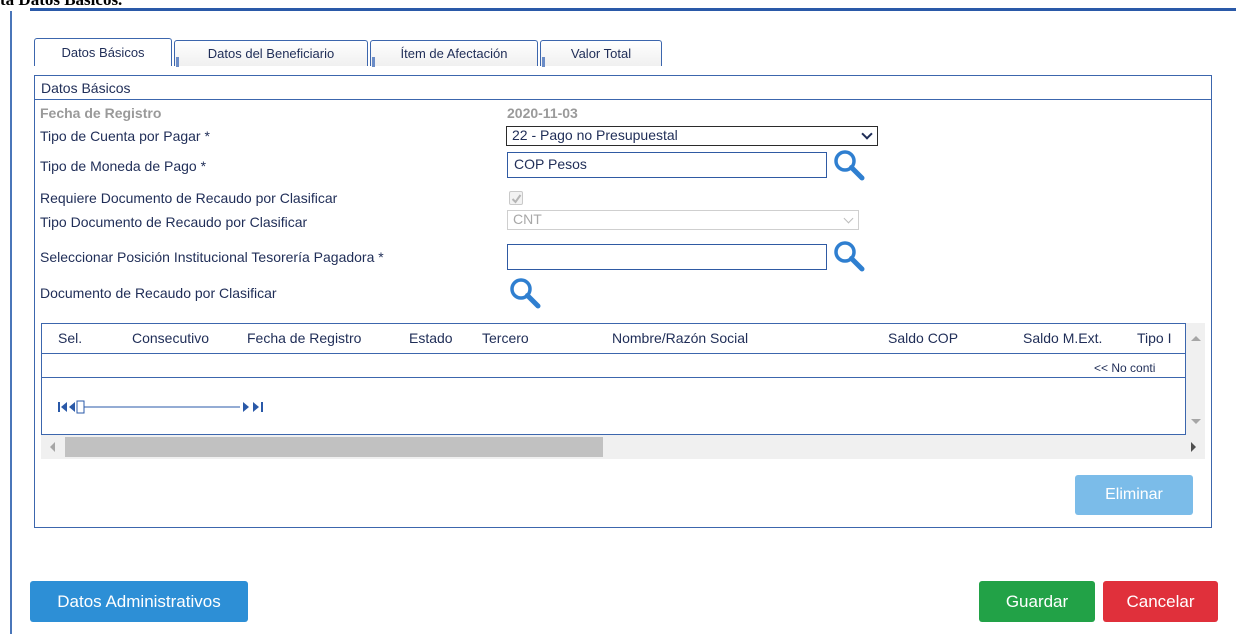 The image size is (1236, 634). What do you see at coordinates (923, 338) in the screenshot?
I see `col-saldo-cop: Saldo COP` at bounding box center [923, 338].